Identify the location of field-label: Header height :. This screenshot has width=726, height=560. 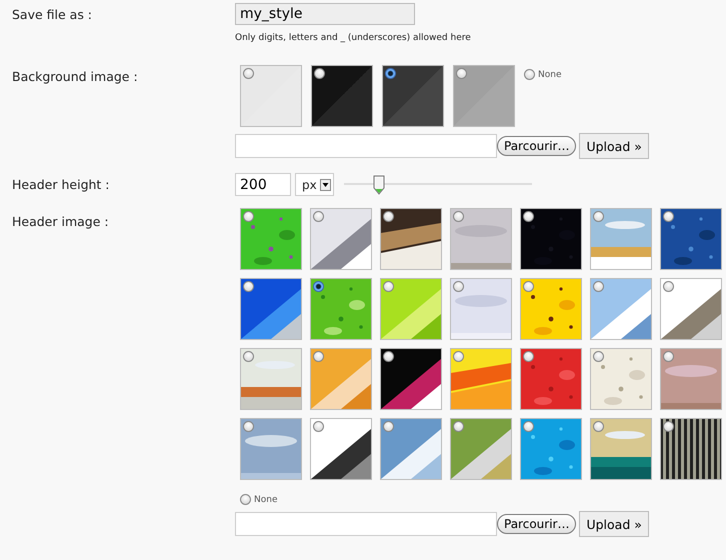
(61, 185).